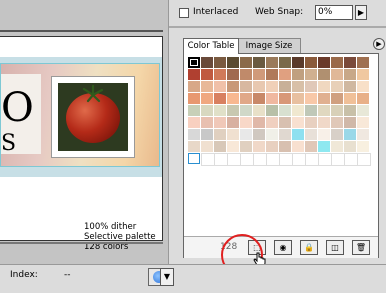 Image resolution: width=386 pixels, height=293 pixels. Describe the element at coordinates (283, 247) in the screenshot. I see `web-safe-cube-button: ◉` at that location.